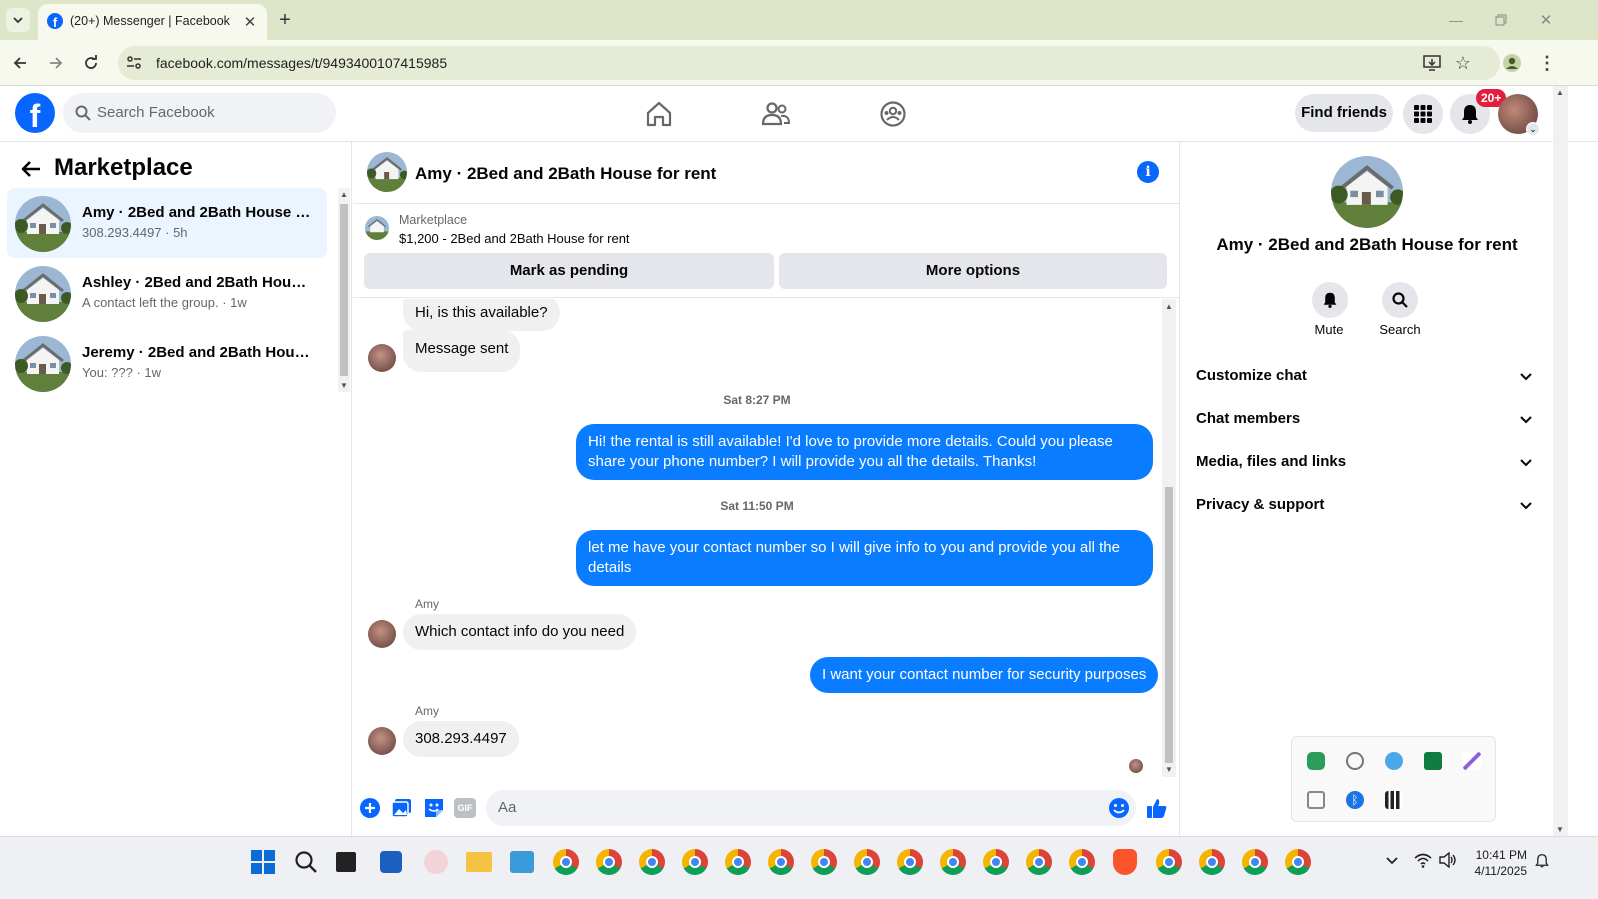 The height and width of the screenshot is (899, 1598). What do you see at coordinates (1463, 63) in the screenshot?
I see `bookmark-star-icon: ☆` at bounding box center [1463, 63].